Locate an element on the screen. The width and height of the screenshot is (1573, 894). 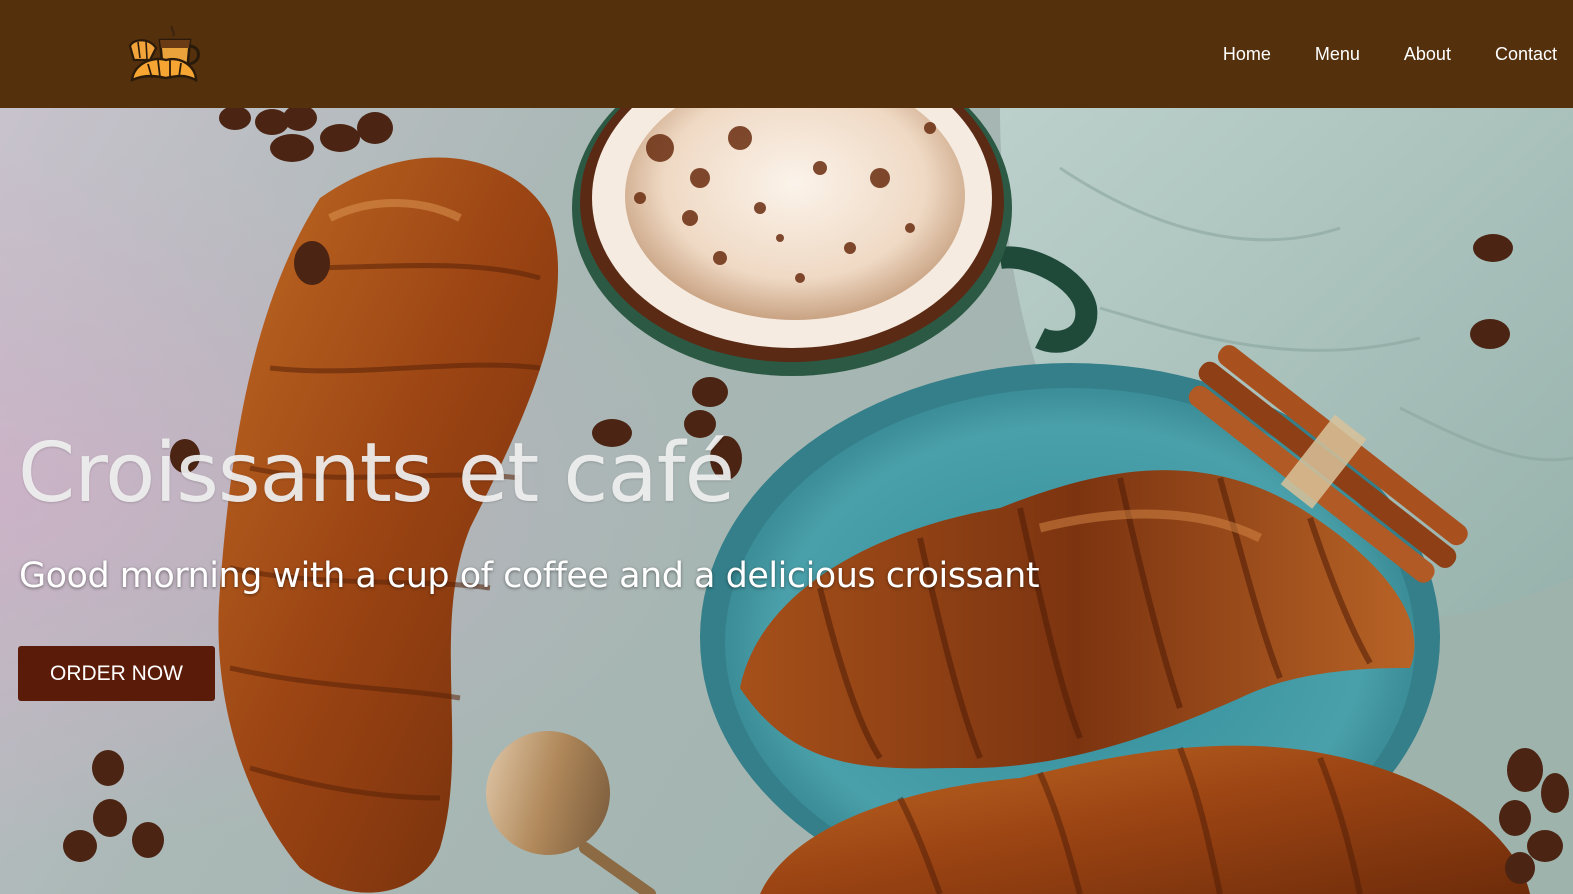
order-now-button: ORDER NOW is located at coordinates (116, 673).